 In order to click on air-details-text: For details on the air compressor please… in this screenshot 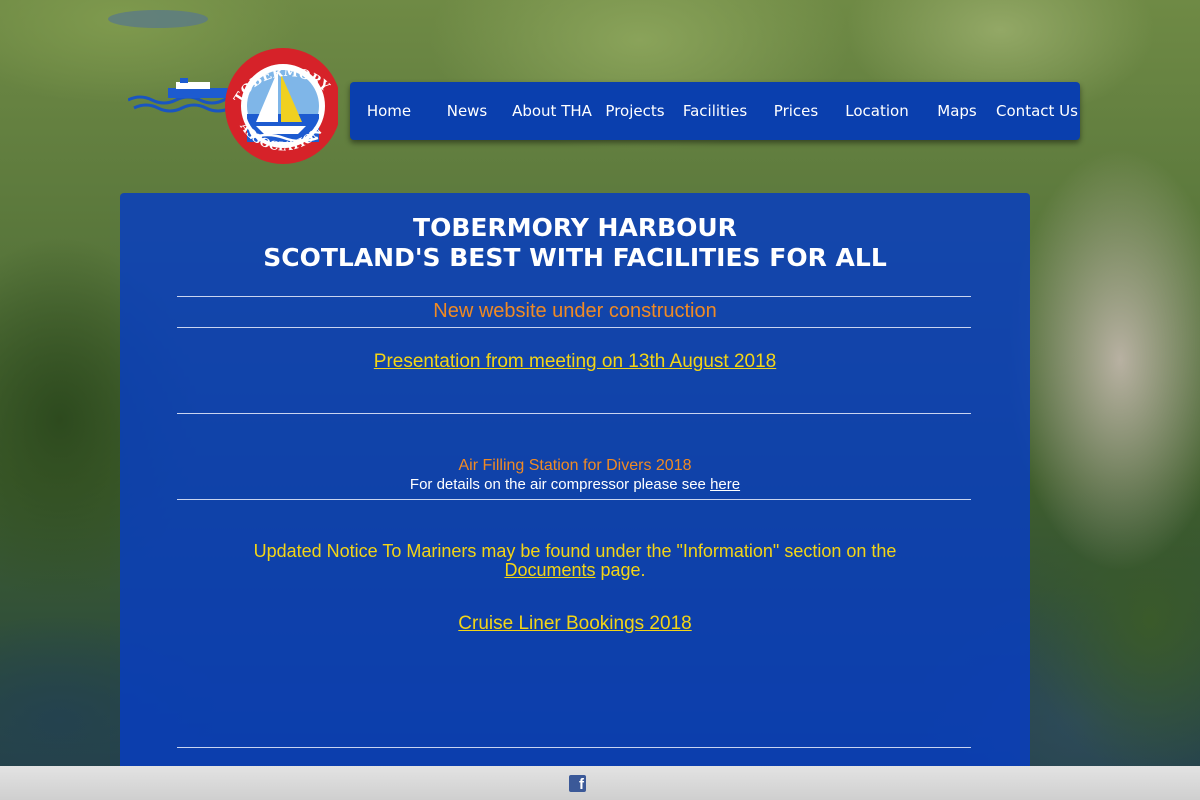, I will do `click(560, 484)`.